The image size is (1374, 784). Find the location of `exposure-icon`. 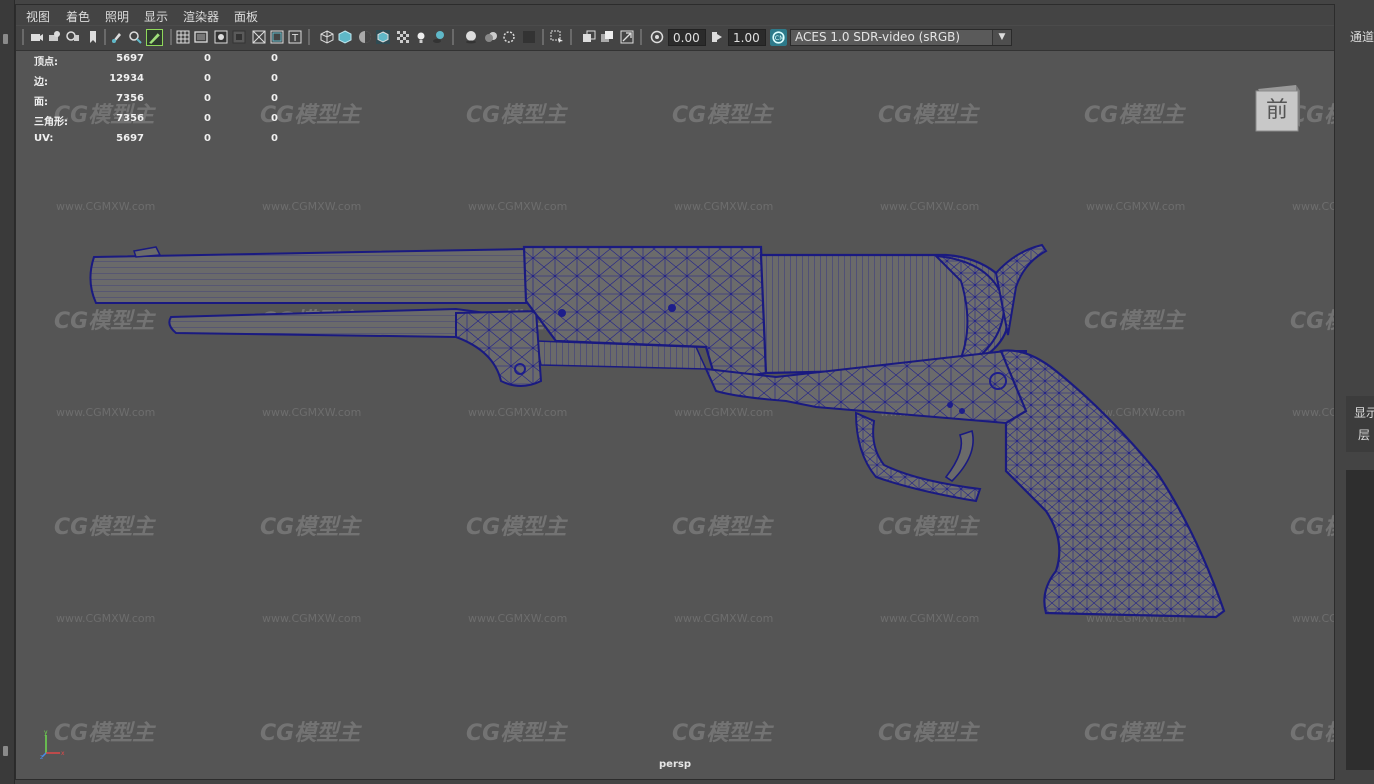

exposure-icon is located at coordinates (657, 37).